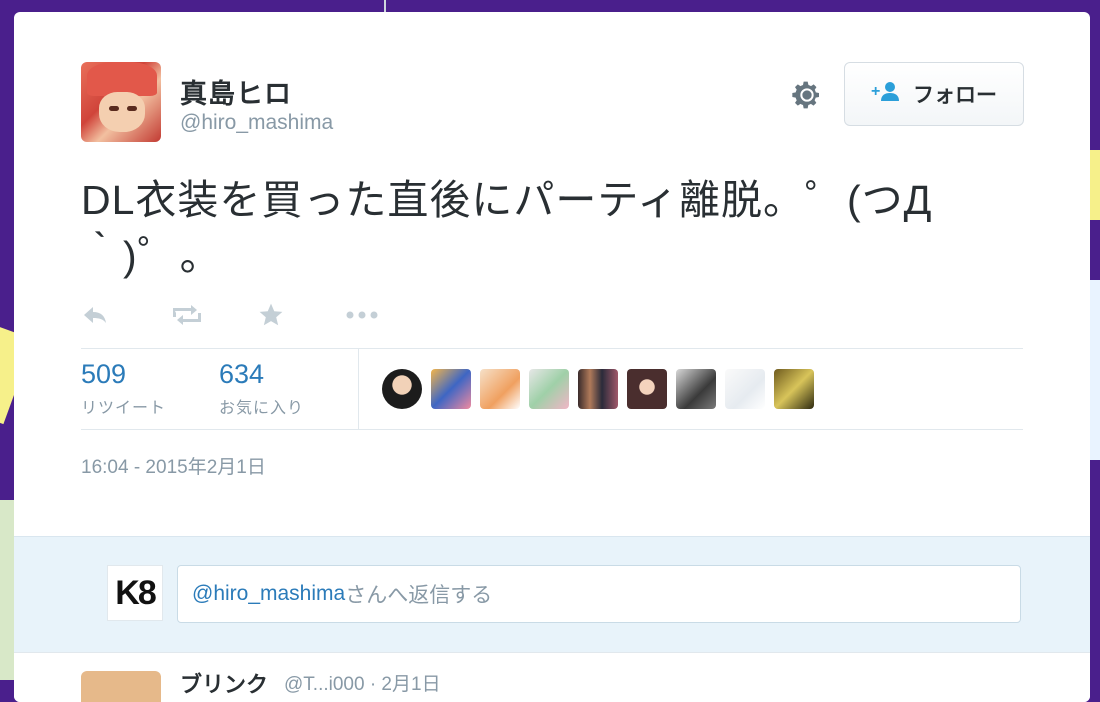  I want to click on divider, so click(358, 389).